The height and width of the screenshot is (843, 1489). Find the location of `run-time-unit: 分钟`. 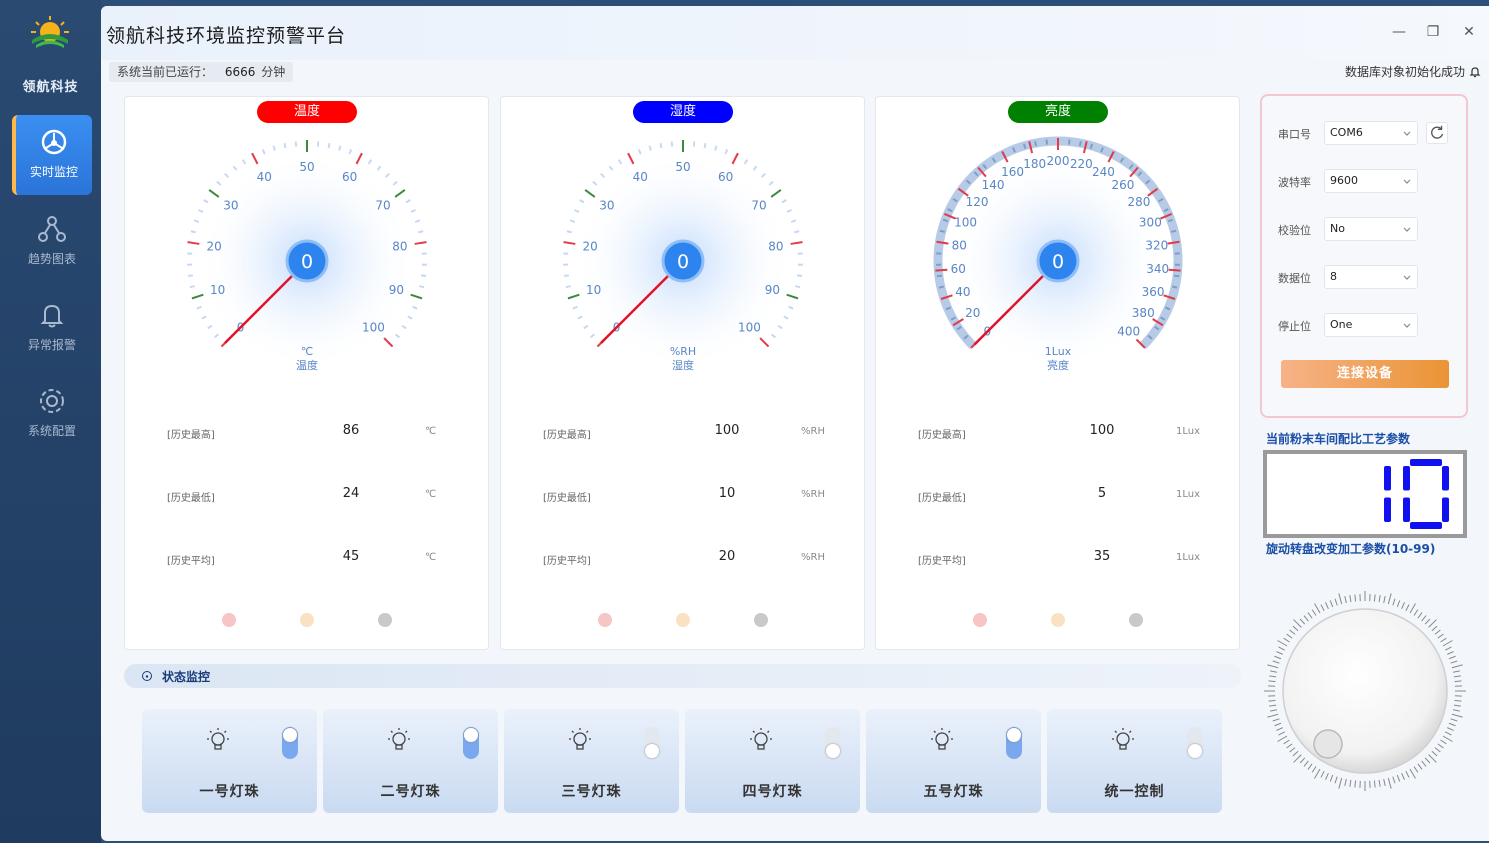

run-time-unit: 分钟 is located at coordinates (273, 72).